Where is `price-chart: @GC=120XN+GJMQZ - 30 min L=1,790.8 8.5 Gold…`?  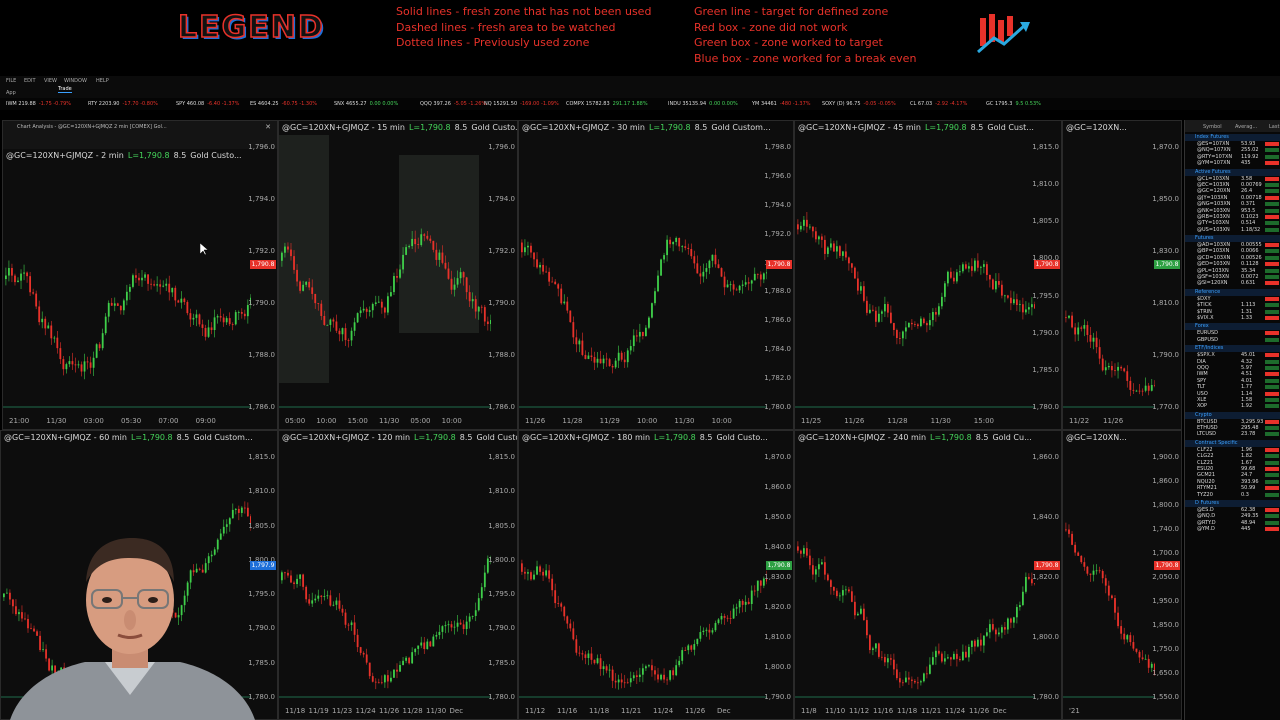
price-chart: @GC=120XN+GJMQZ - 30 min L=1,790.8 8.5 Gold… is located at coordinates (656, 275).